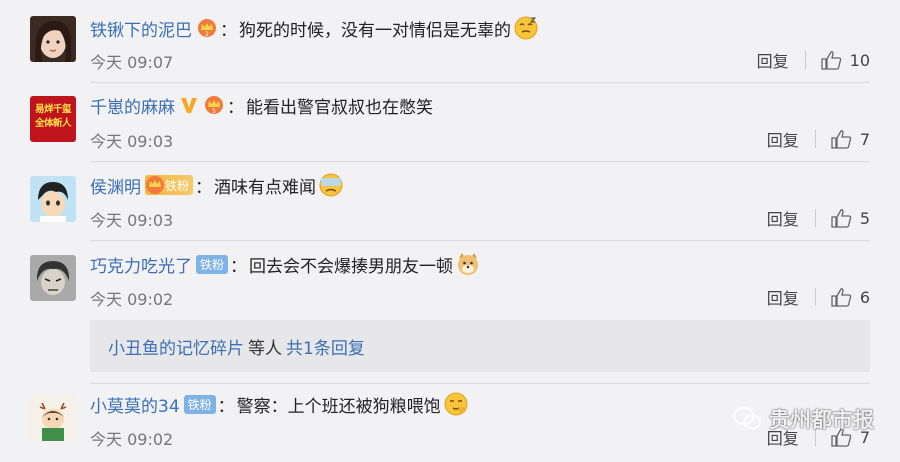  I want to click on sub-reply-username: 小丑鱼的记忆碎片, so click(176, 346).